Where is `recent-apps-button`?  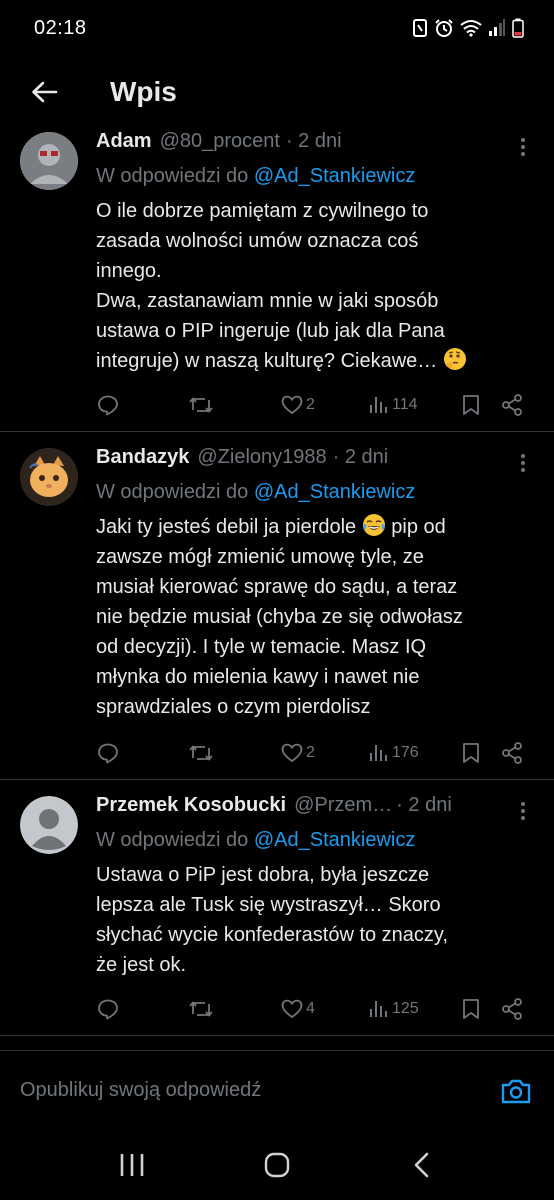 recent-apps-button is located at coordinates (132, 1165).